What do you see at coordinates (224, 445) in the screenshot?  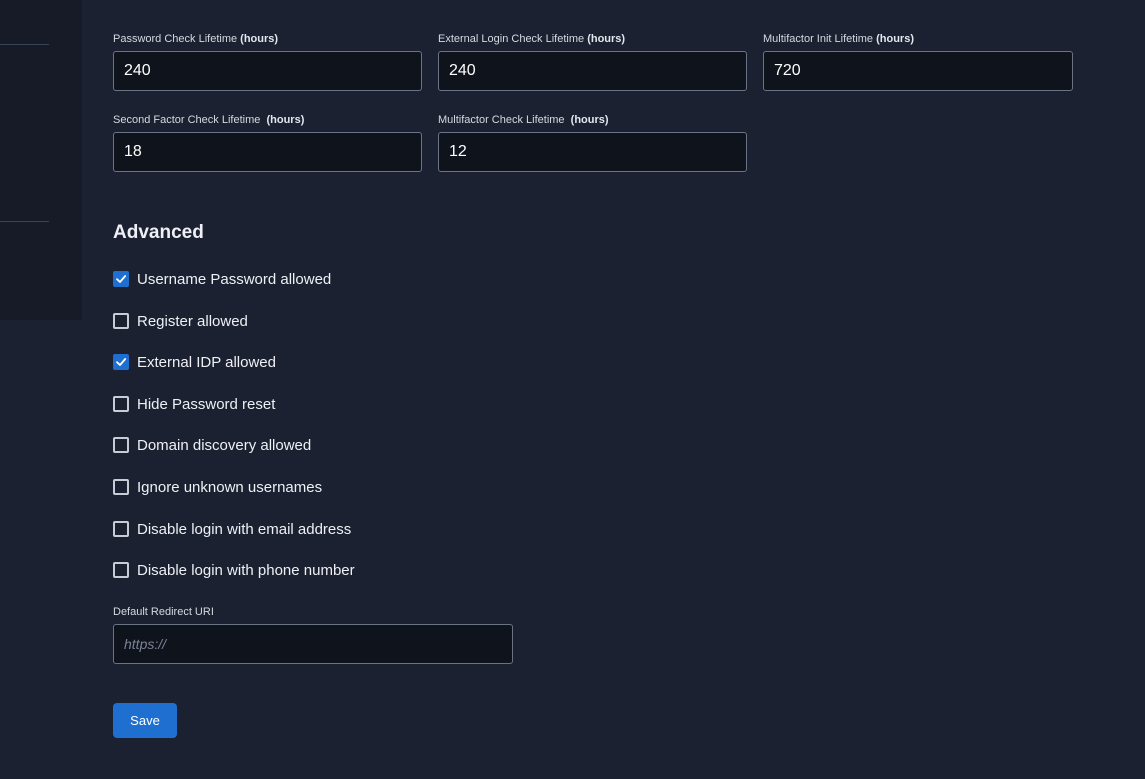 I see `option-label: Domain discovery allowed` at bounding box center [224, 445].